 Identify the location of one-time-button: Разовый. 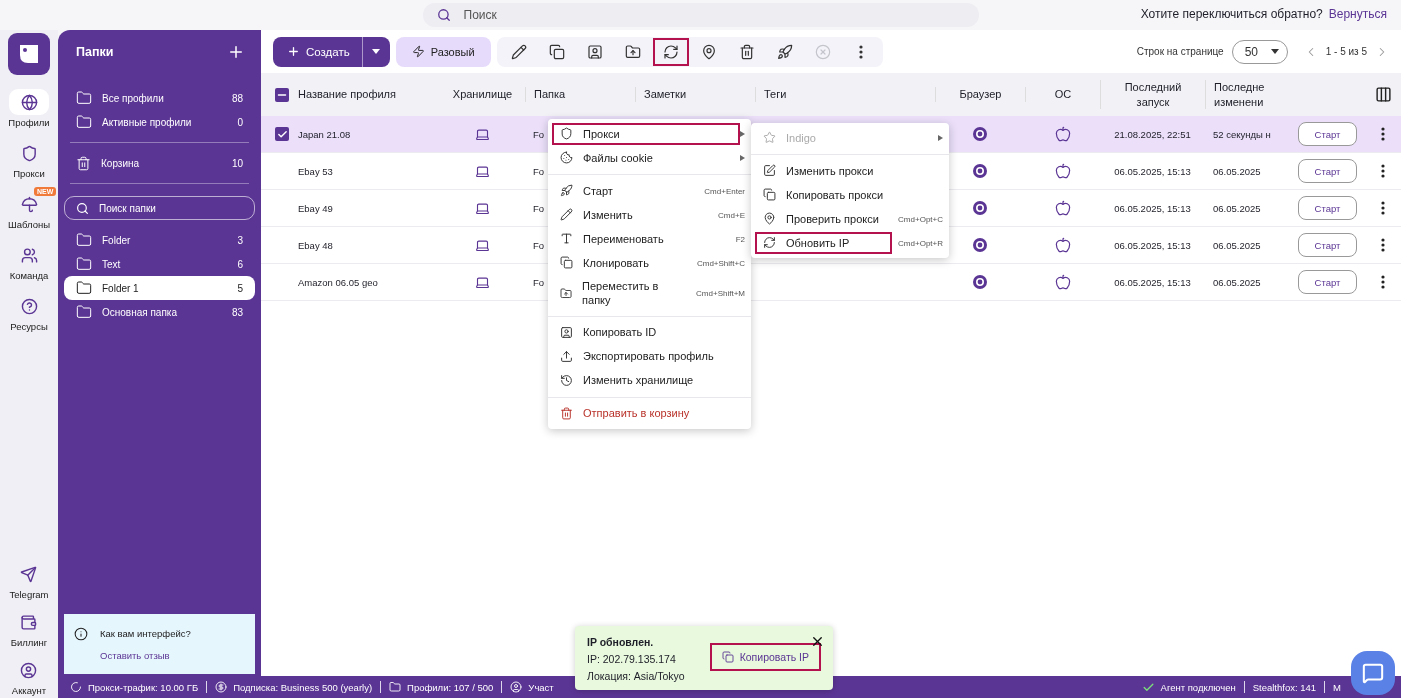
(443, 51).